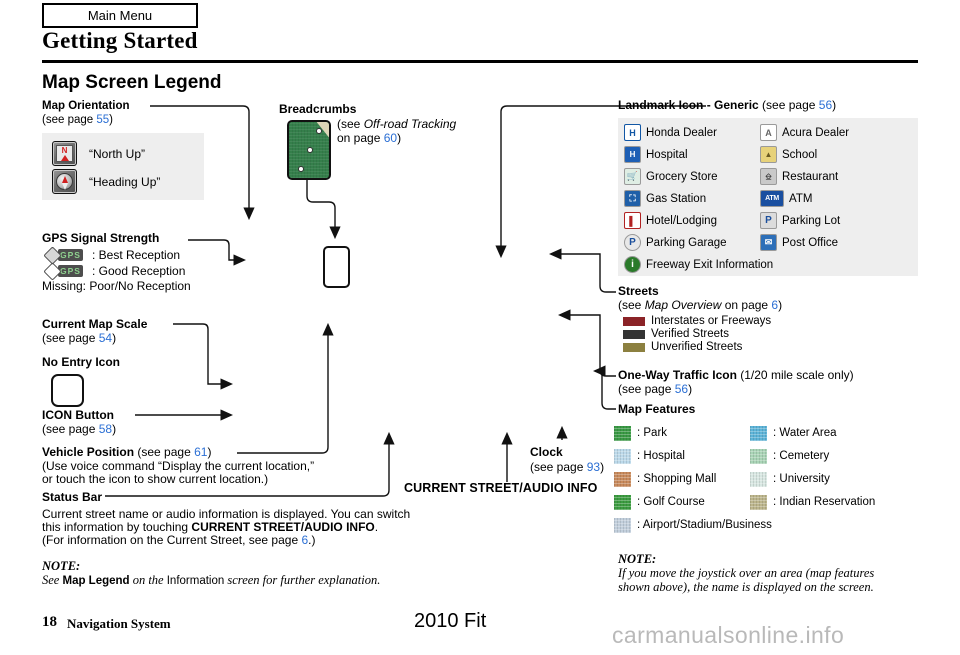 This screenshot has width=960, height=655. I want to click on one-way-note: (1/20 mile scale only), so click(795, 375).